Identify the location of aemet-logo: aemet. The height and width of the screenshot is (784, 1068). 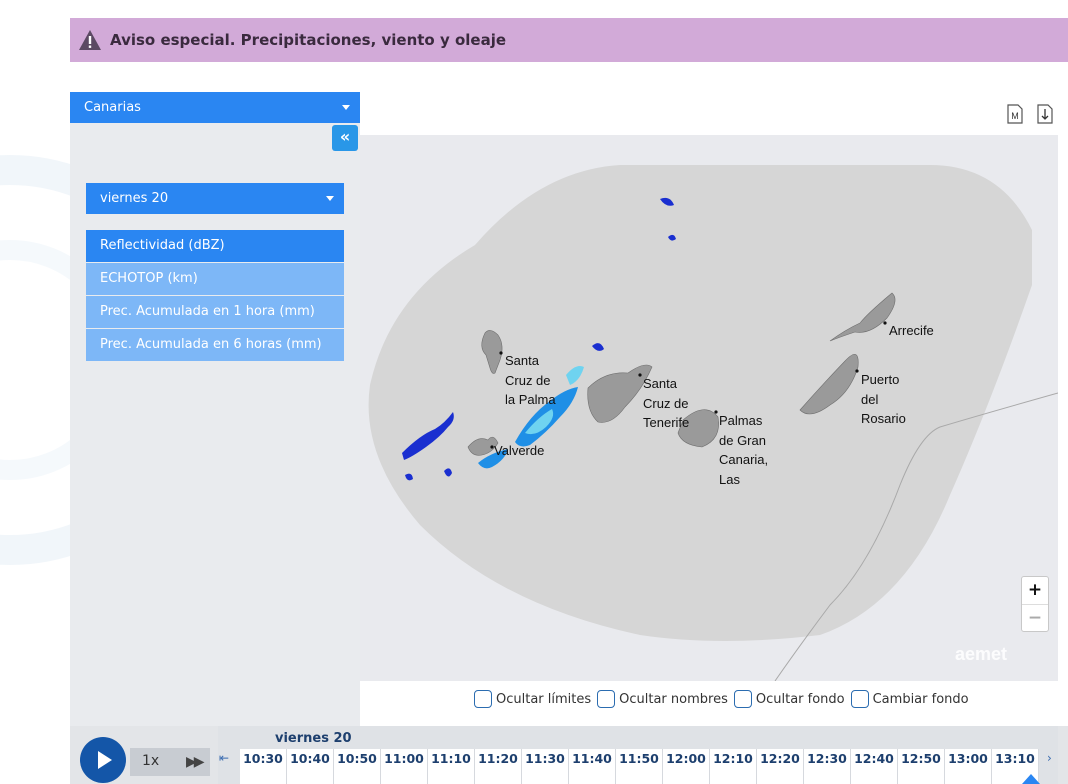
(981, 654).